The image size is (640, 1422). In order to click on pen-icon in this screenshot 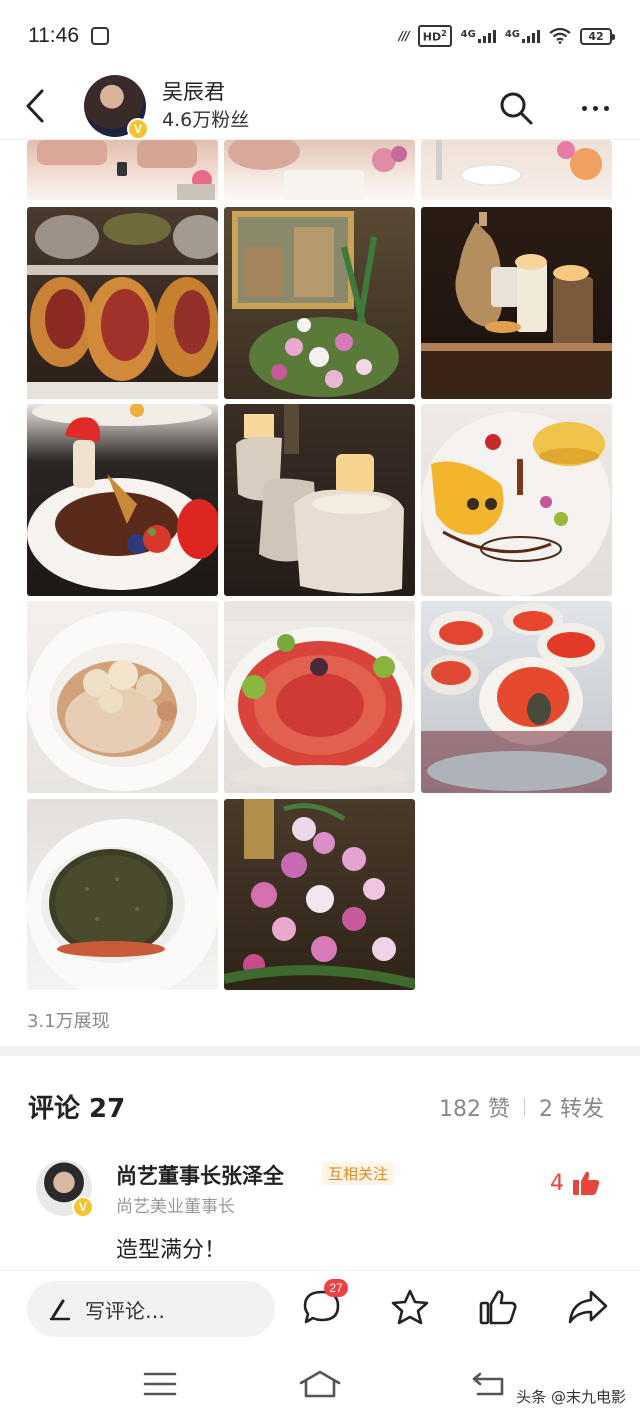, I will do `click(60, 1310)`.